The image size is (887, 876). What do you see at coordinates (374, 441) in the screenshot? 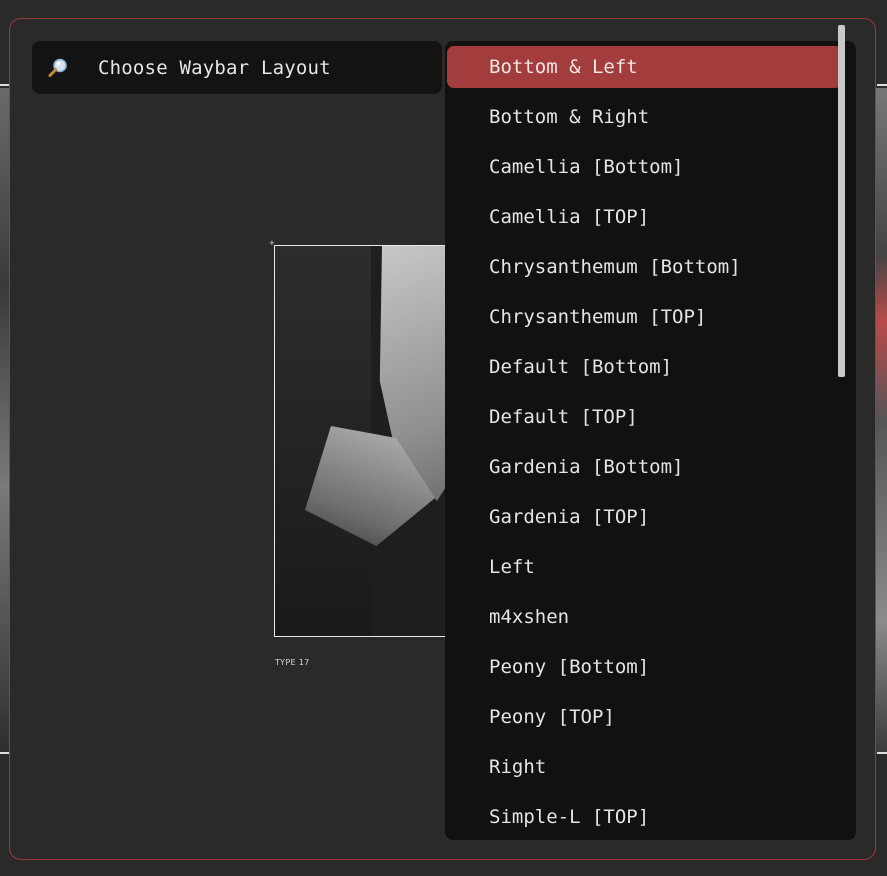
I see `layout-preview-image` at bounding box center [374, 441].